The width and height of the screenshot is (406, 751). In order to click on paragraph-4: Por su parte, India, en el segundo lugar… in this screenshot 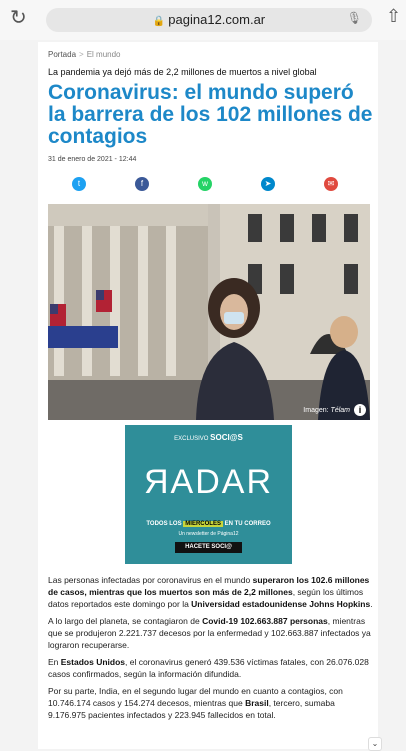, I will do `click(195, 703)`.